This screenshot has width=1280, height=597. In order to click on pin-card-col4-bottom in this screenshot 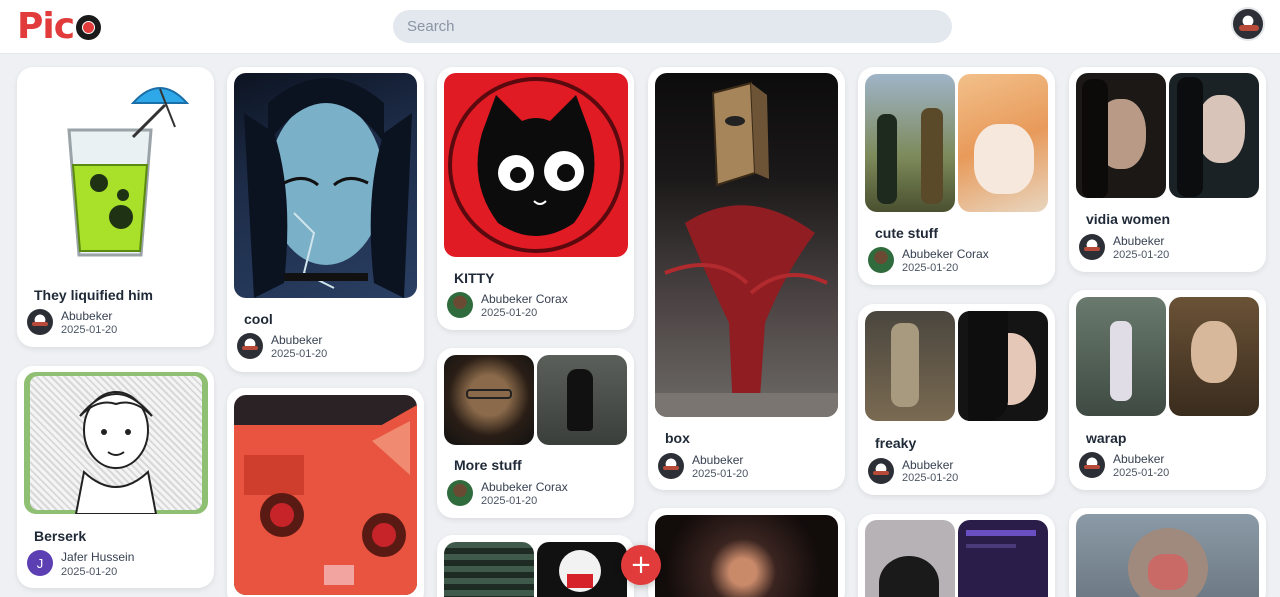, I will do `click(746, 552)`.